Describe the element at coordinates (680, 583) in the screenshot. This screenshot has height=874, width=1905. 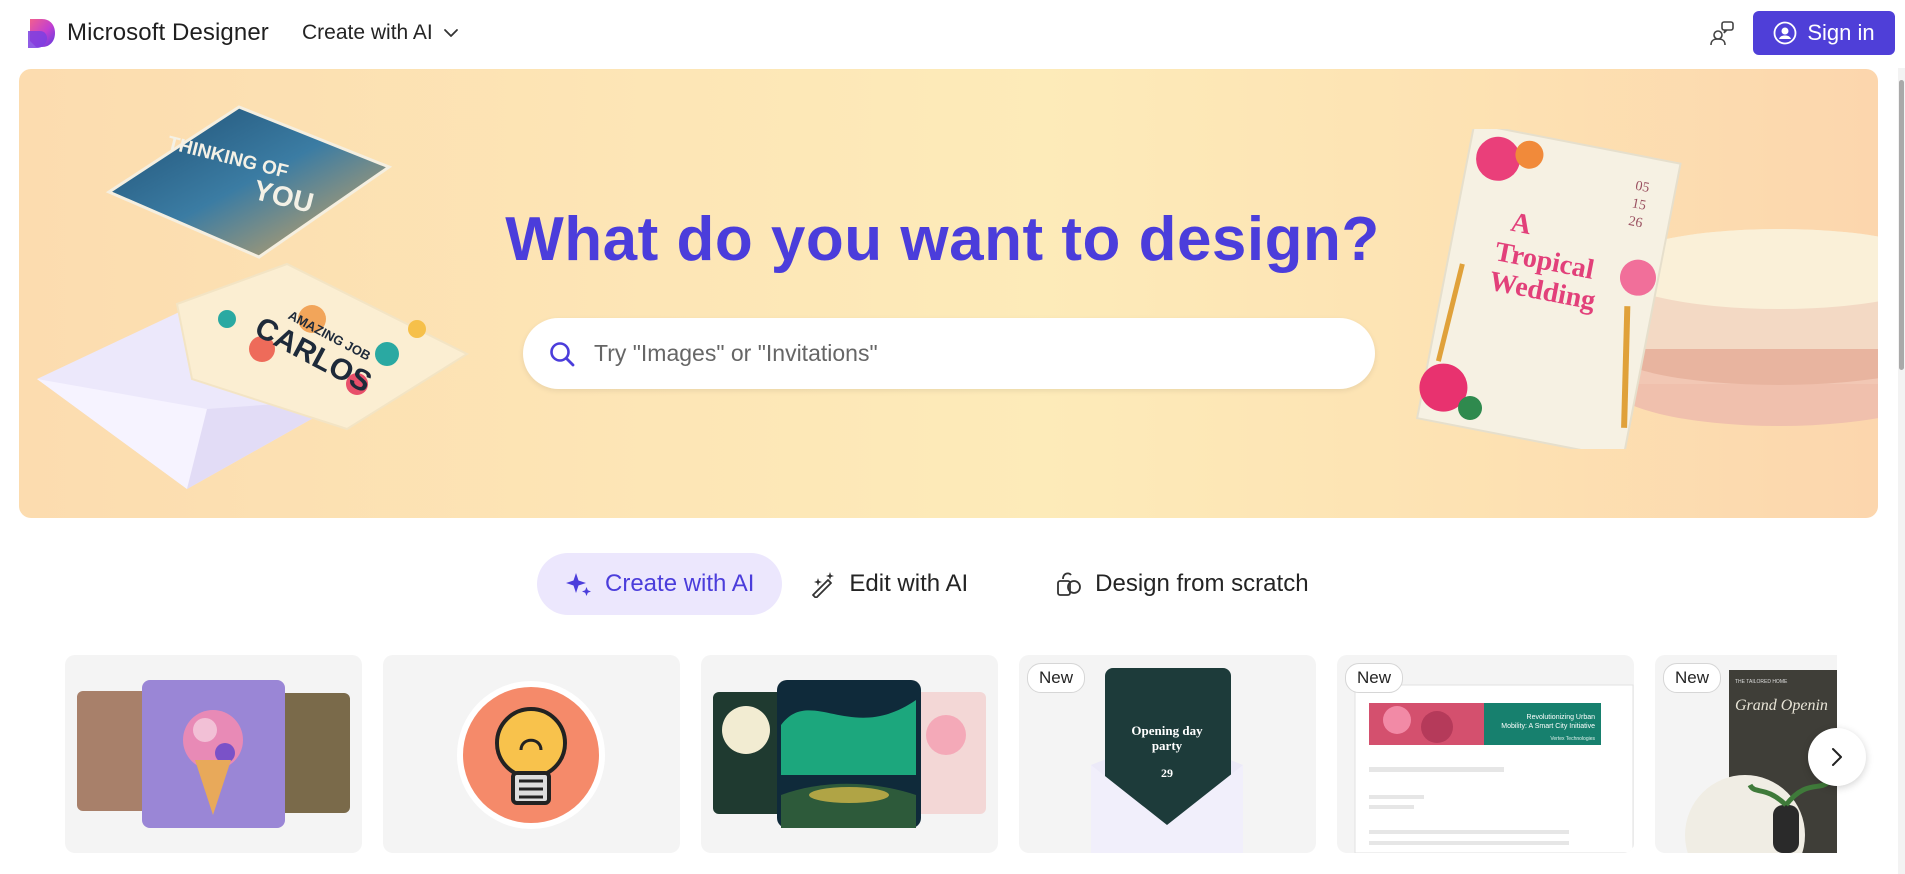
I see `tab-label: Create with AI` at that location.